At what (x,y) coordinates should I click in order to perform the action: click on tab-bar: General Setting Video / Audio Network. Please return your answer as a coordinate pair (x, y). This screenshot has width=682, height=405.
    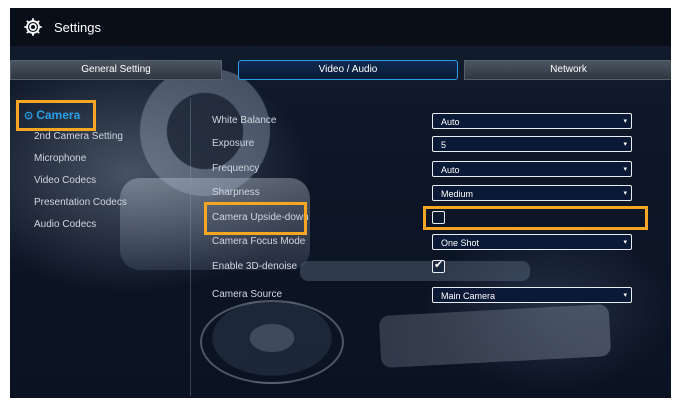
    Looking at the image, I should click on (340, 70).